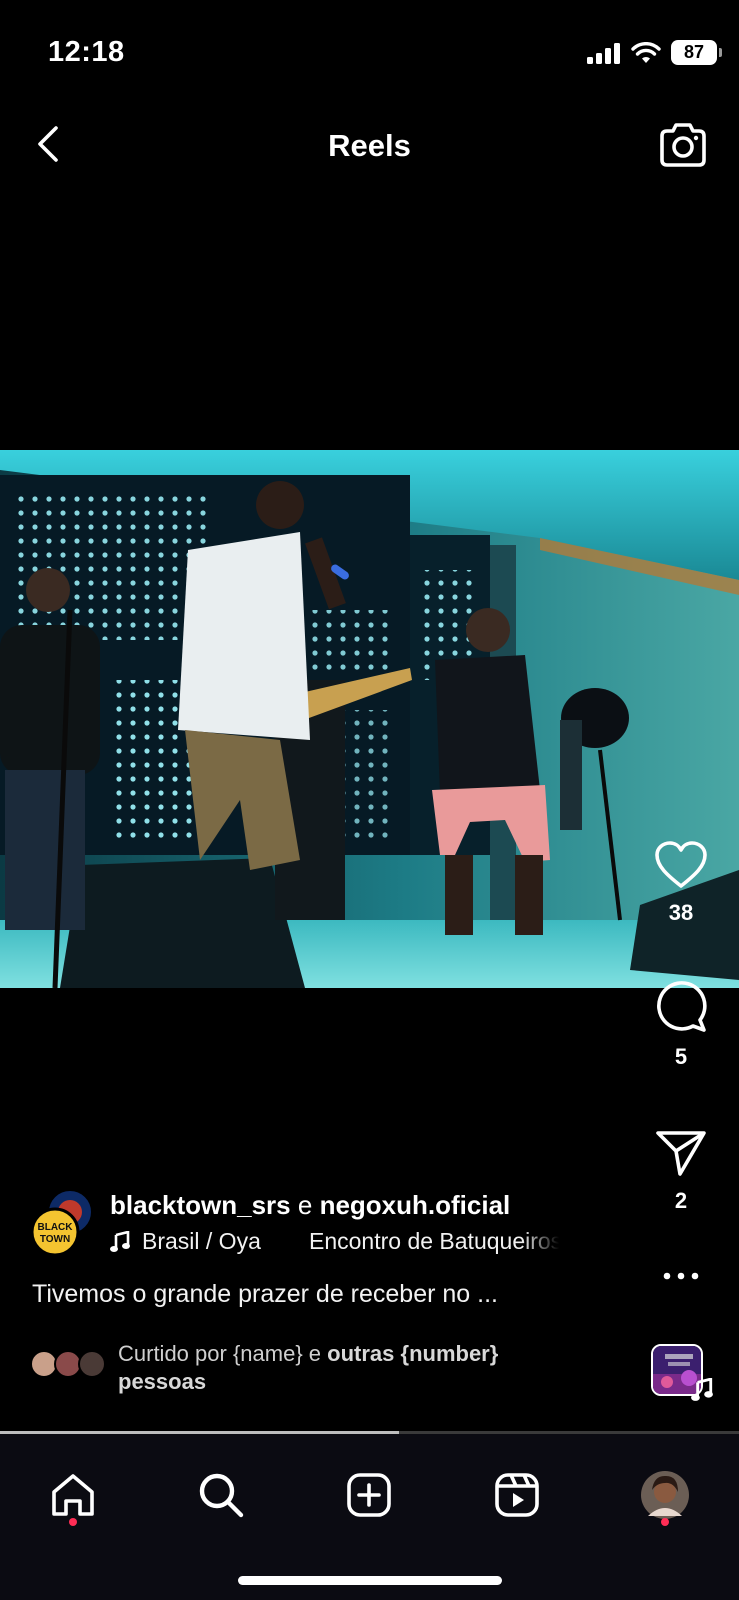  I want to click on nav-search, so click(221, 1495).